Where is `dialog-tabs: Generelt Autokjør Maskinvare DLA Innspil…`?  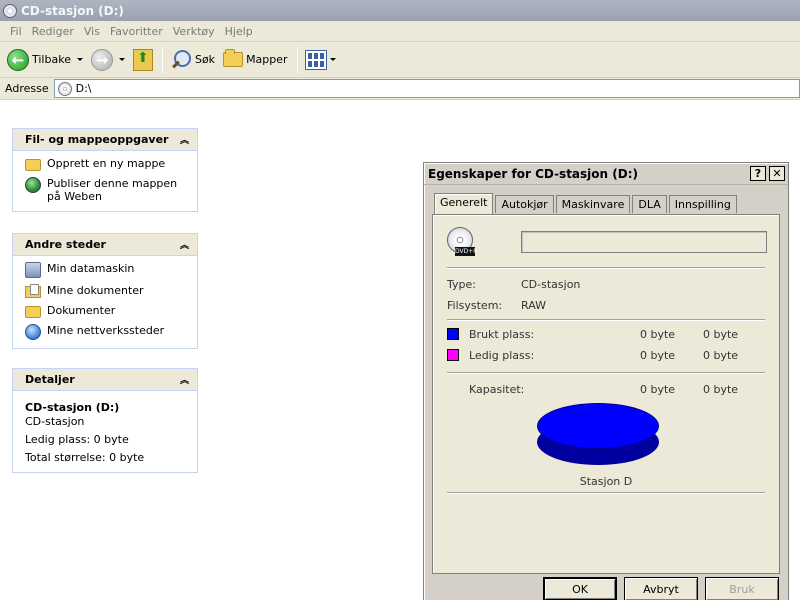 dialog-tabs: Generelt Autokjør Maskinvare DLA Innspil… is located at coordinates (586, 203).